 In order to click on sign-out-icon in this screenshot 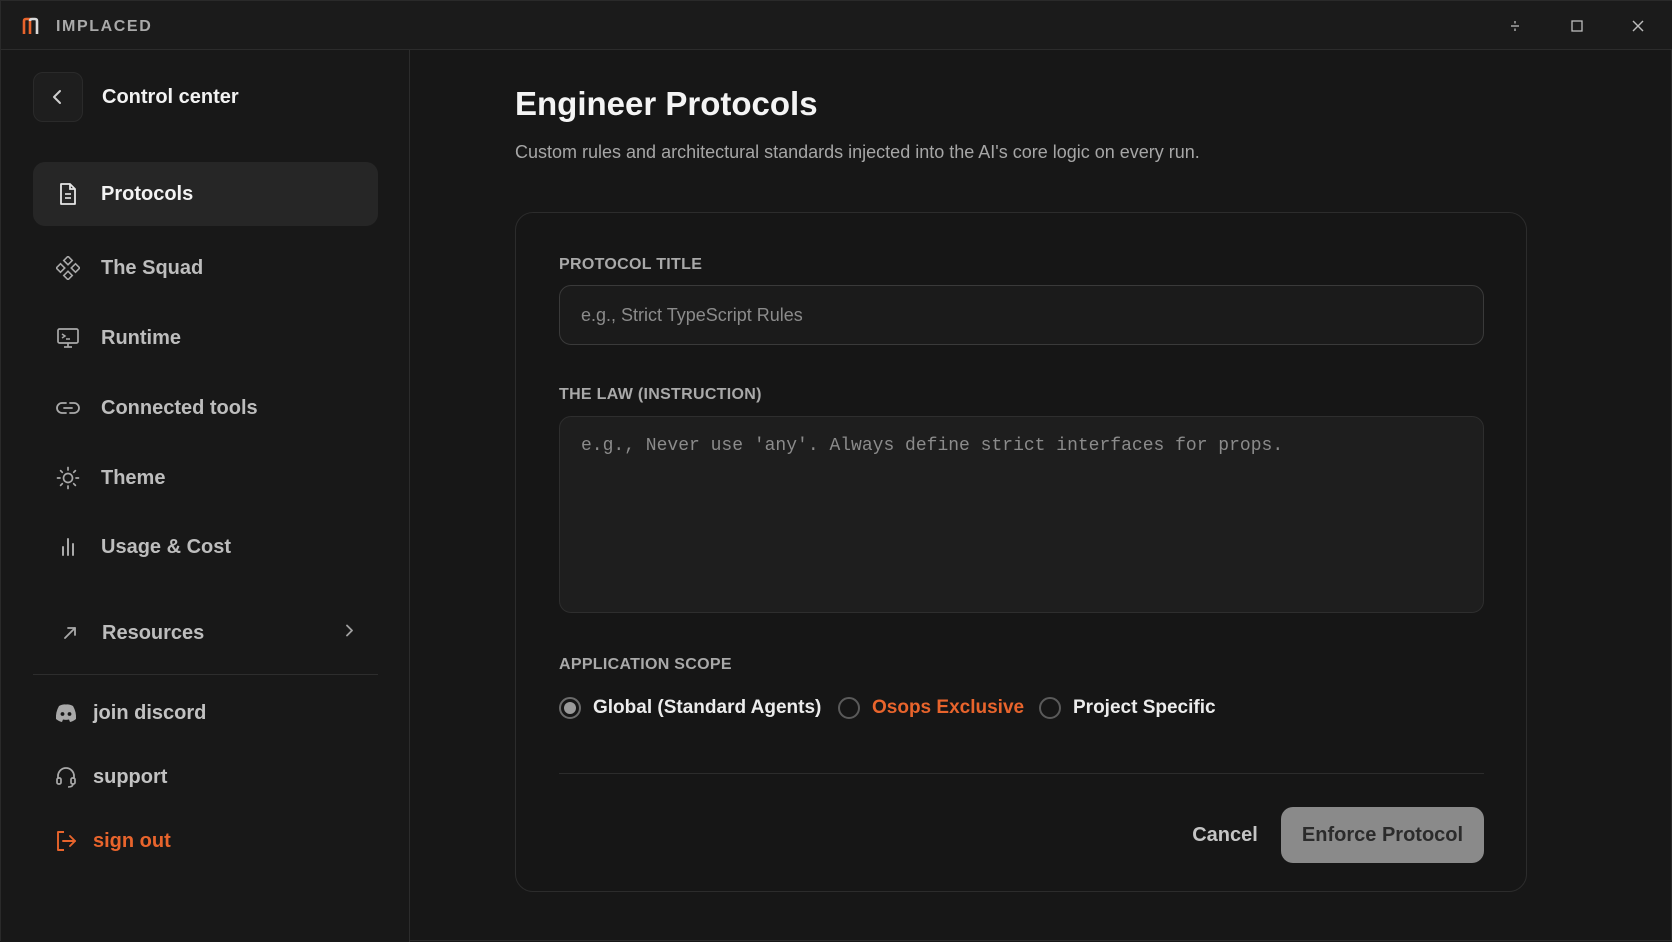, I will do `click(66, 841)`.